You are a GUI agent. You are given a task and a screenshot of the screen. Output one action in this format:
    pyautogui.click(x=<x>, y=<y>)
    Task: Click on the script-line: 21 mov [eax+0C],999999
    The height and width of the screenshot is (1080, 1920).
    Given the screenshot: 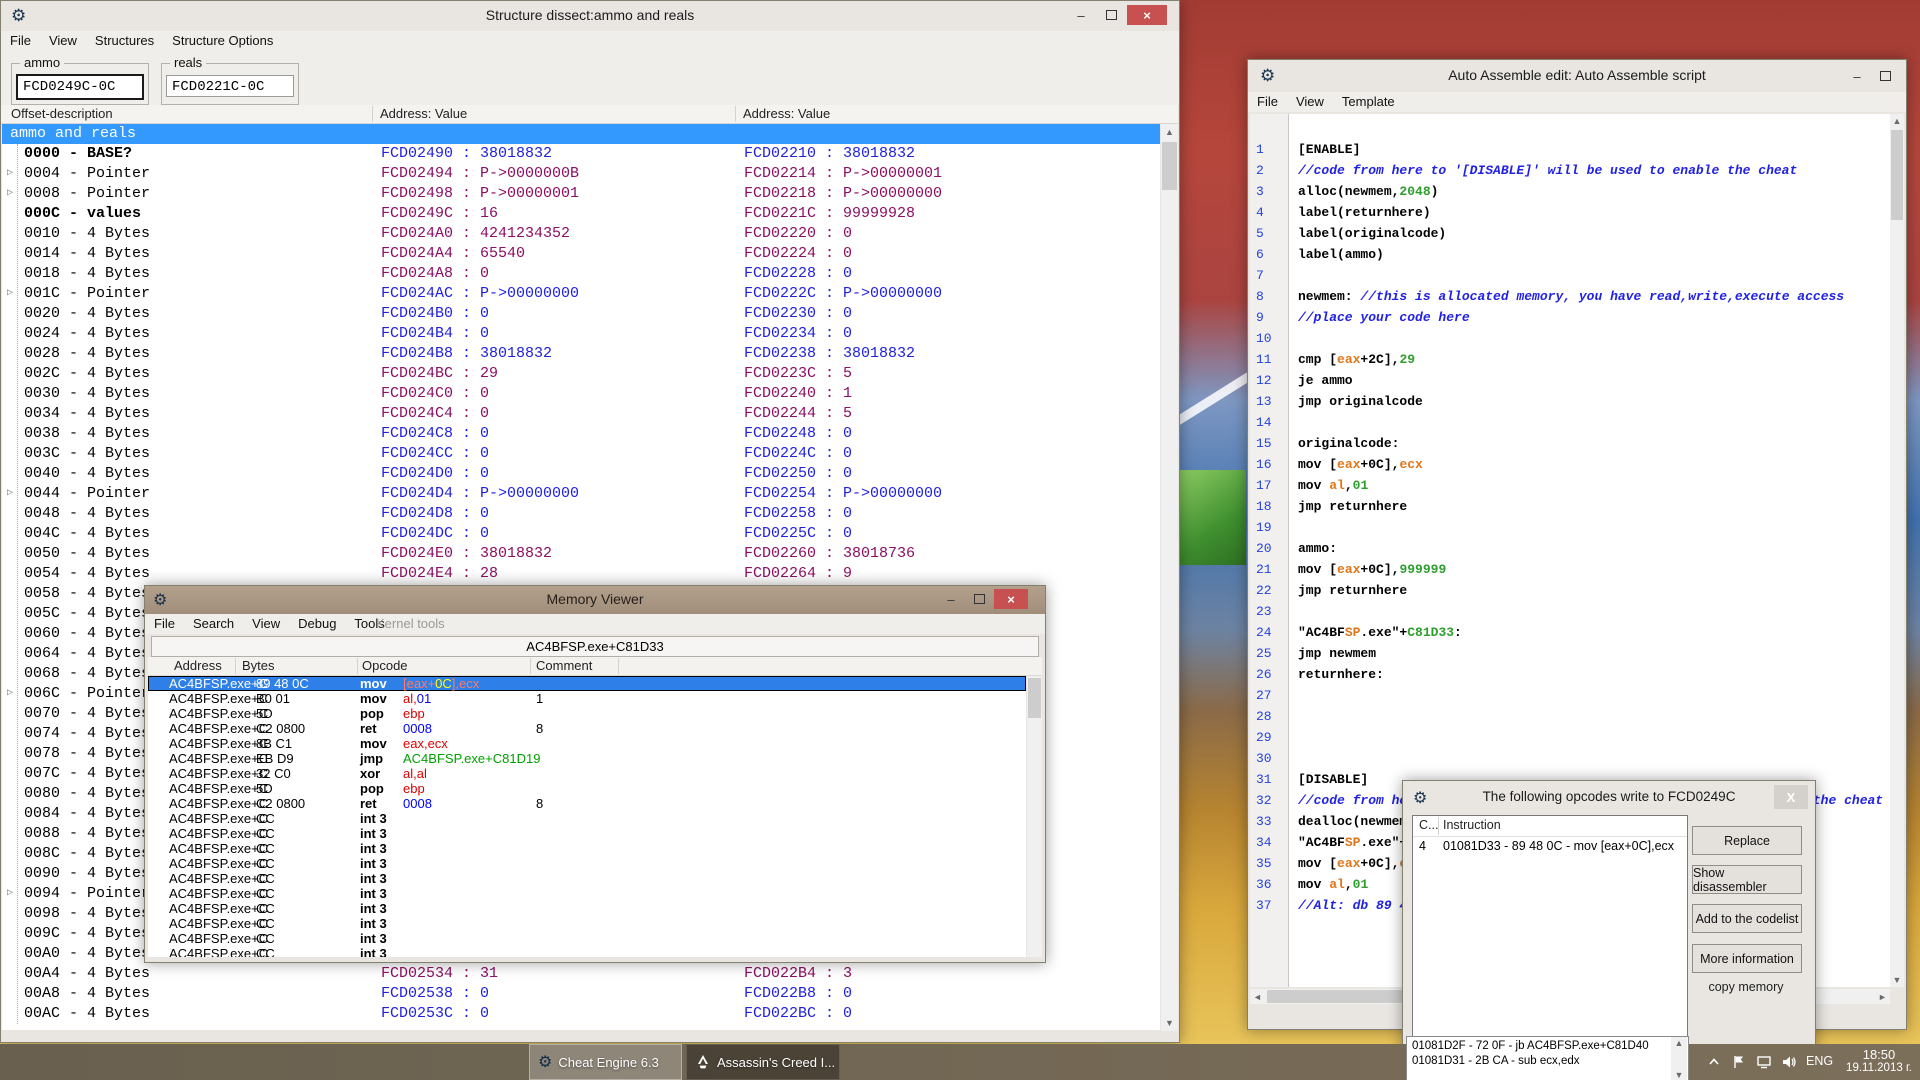 What is the action you would take?
    pyautogui.click(x=1570, y=569)
    